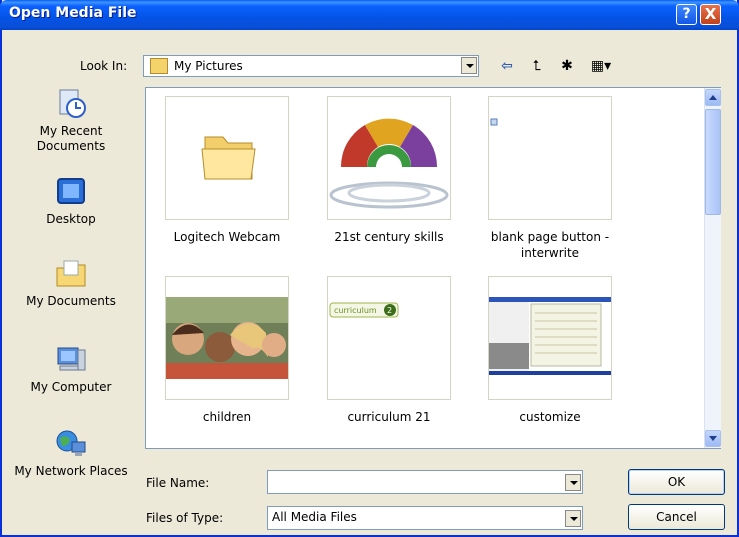  What do you see at coordinates (227, 237) in the screenshot?
I see `file-name: Logitech Webcam` at bounding box center [227, 237].